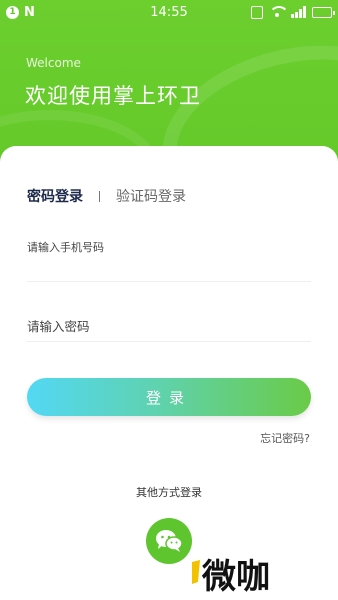 The image size is (338, 600). What do you see at coordinates (285, 438) in the screenshot?
I see `forgot-password-link: 忘记密码?` at bounding box center [285, 438].